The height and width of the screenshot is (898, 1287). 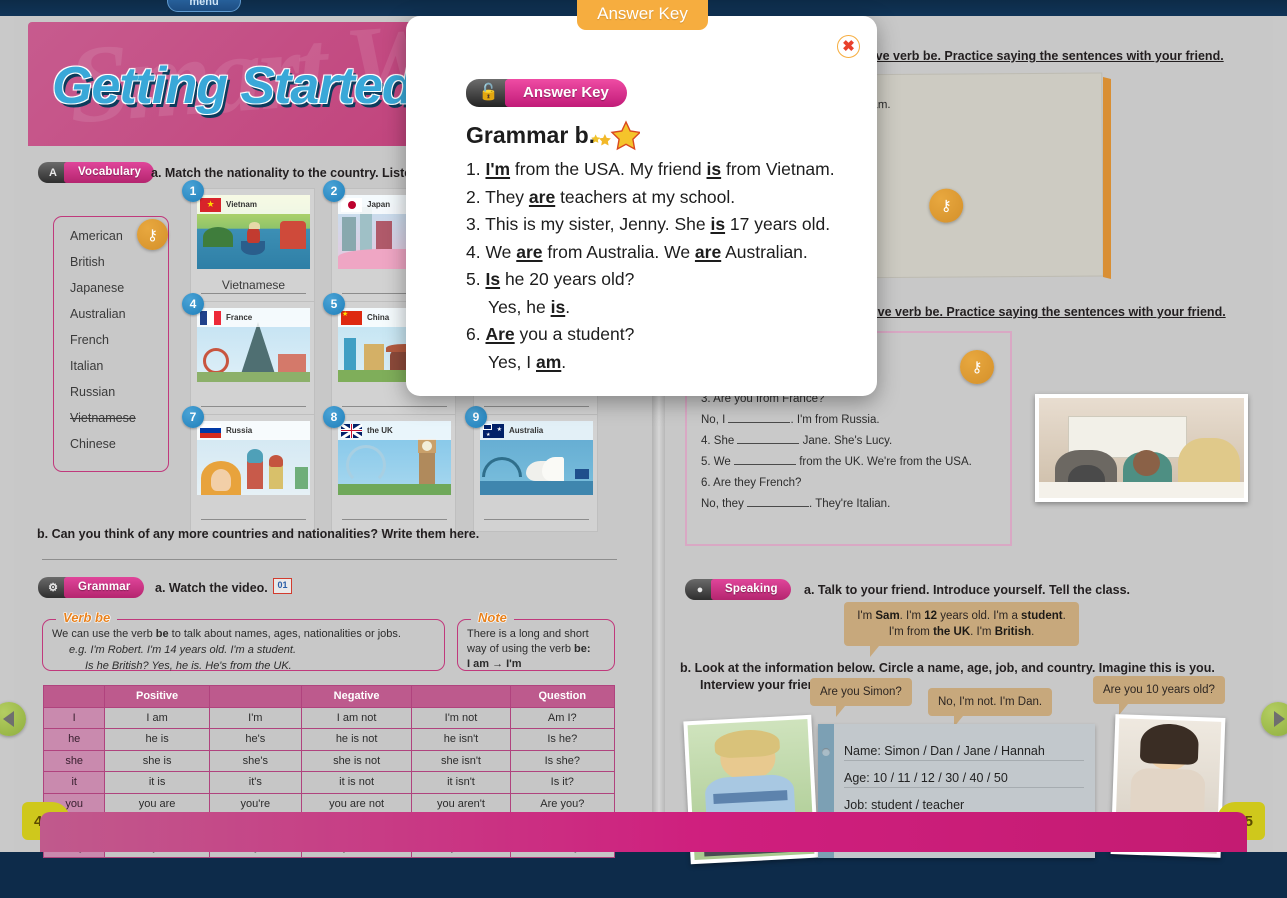 I want to click on section-badge-speaking: ● Speaking, so click(x=738, y=589).